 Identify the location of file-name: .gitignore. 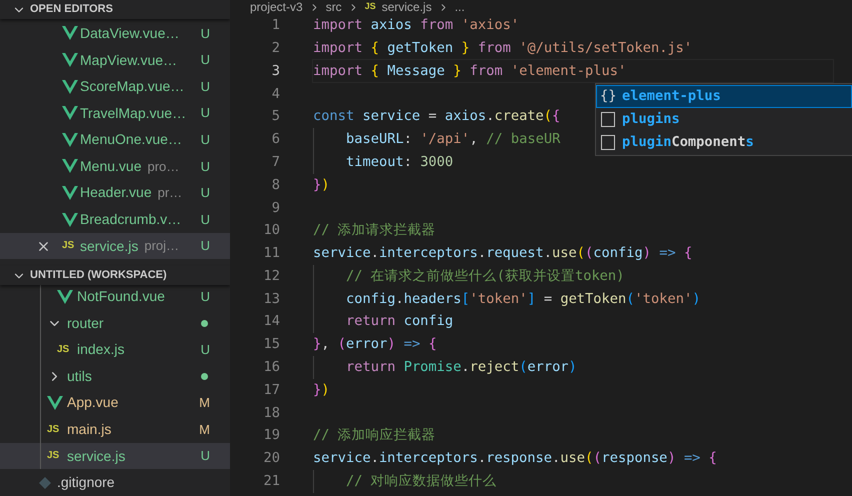
(86, 482).